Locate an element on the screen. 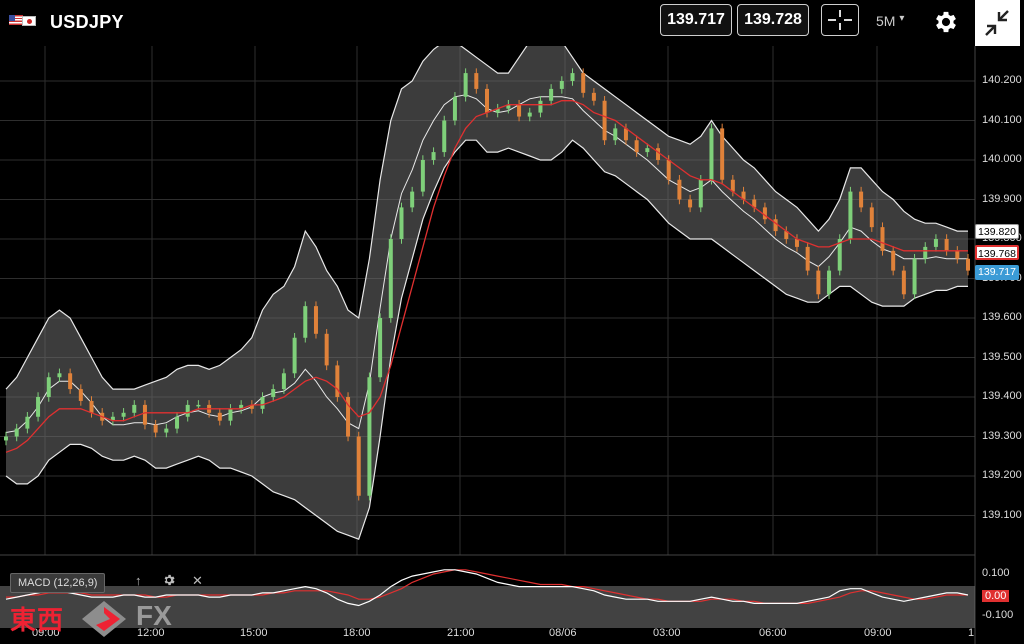 Image resolution: width=1024 pixels, height=644 pixels. time-axis-tick: 08/06 is located at coordinates (563, 633).